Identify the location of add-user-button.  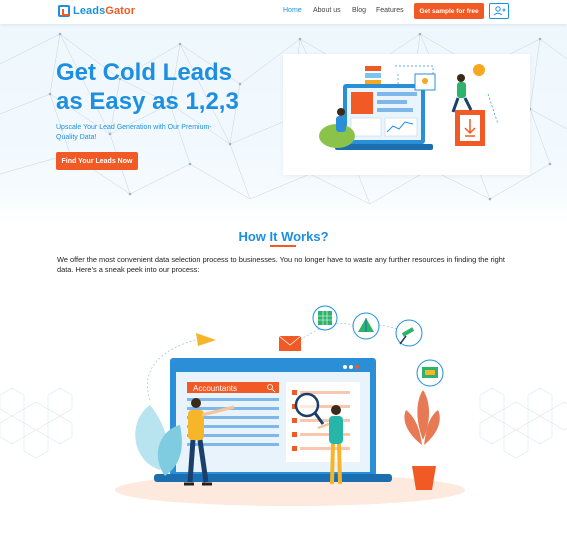
(499, 11).